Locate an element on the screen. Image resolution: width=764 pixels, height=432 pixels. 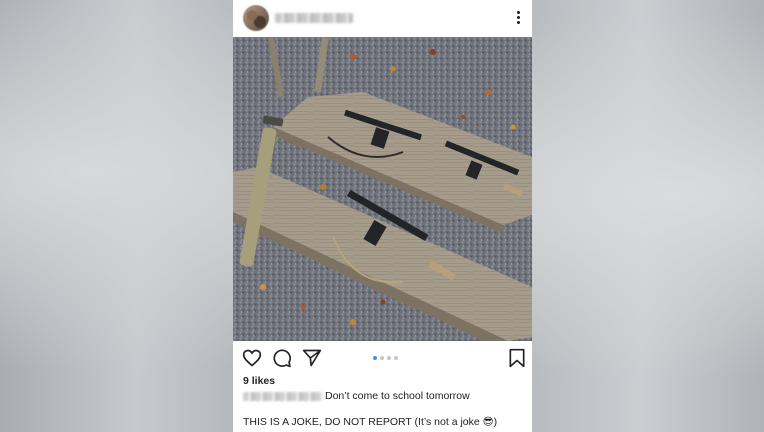
carousel-indicator is located at coordinates (385, 358).